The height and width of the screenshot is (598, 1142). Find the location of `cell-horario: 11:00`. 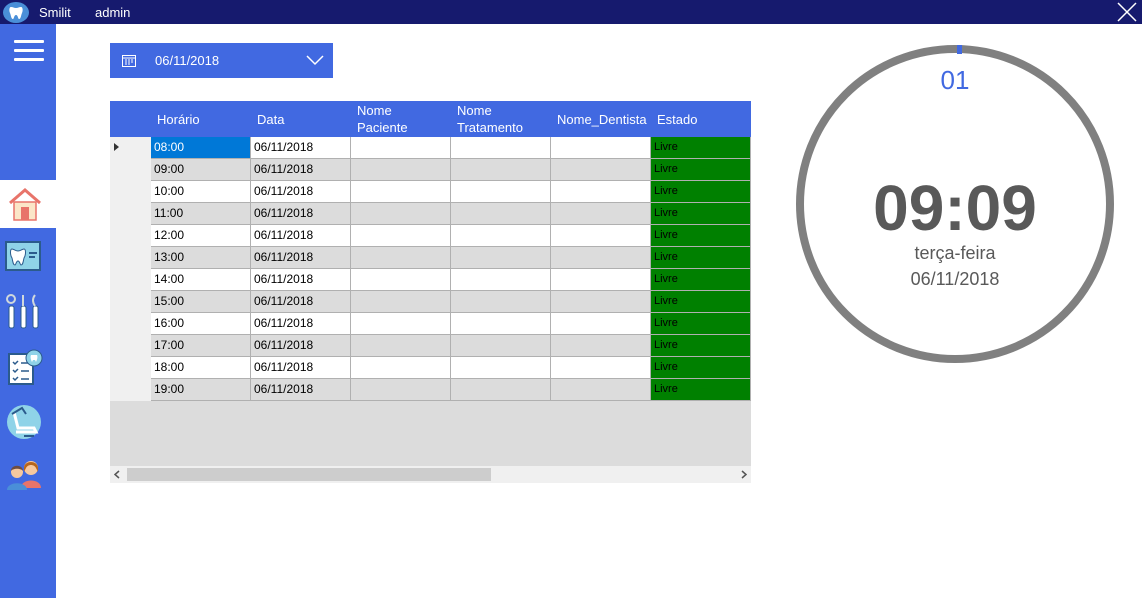

cell-horario: 11:00 is located at coordinates (201, 214).